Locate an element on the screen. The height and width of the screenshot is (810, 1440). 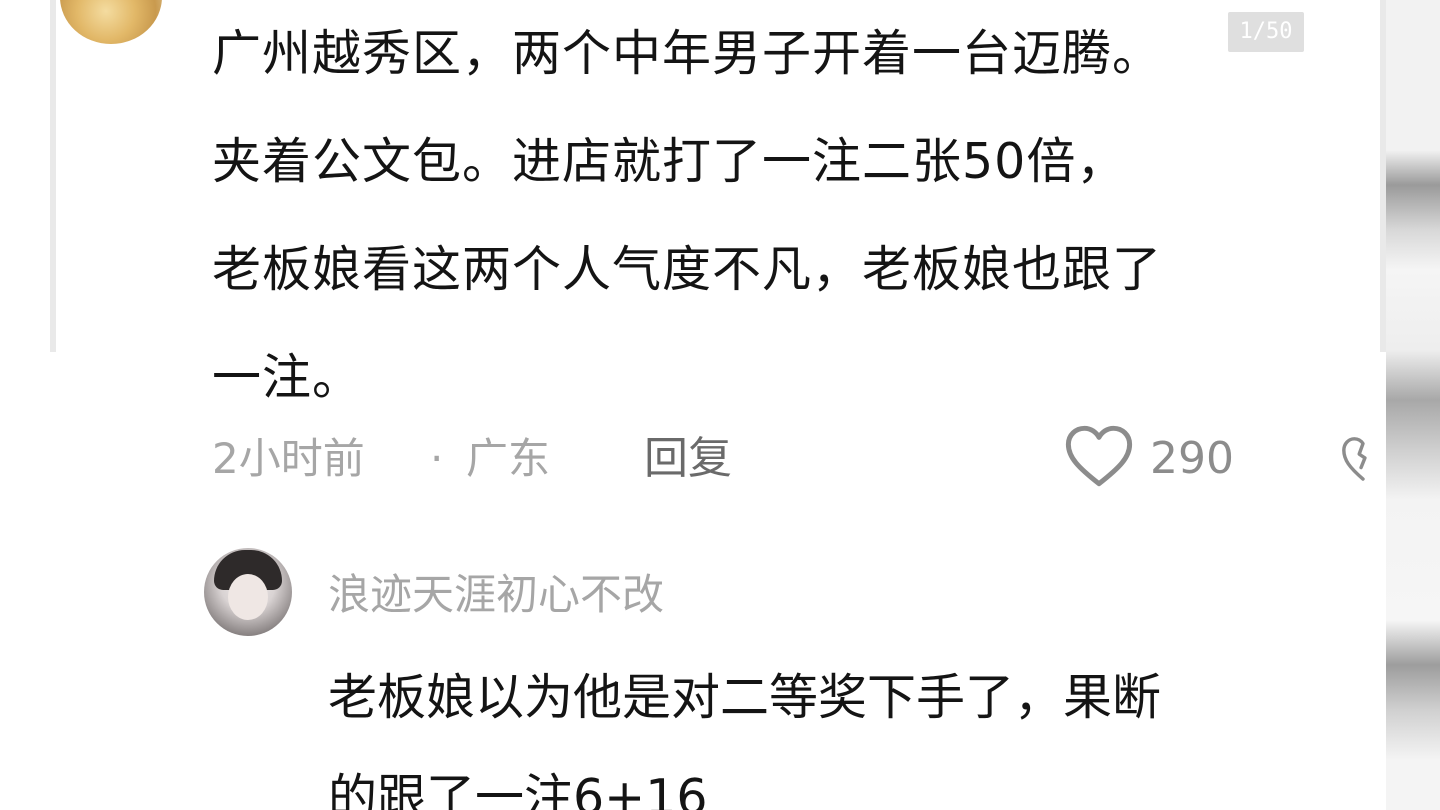
comment-username: 浪迹天涯初心不改 is located at coordinates (496, 595).